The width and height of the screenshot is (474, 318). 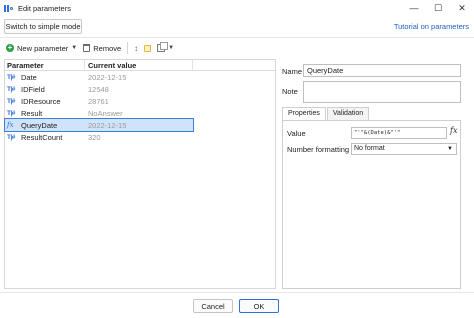 What do you see at coordinates (43, 26) in the screenshot?
I see `switch-to-simple-mode-button: Switch to simple mode` at bounding box center [43, 26].